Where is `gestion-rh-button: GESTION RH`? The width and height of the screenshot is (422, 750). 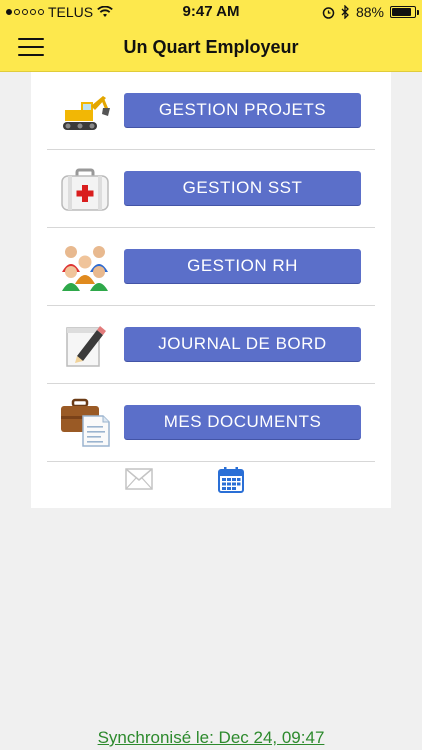
gestion-rh-button: GESTION RH is located at coordinates (242, 266).